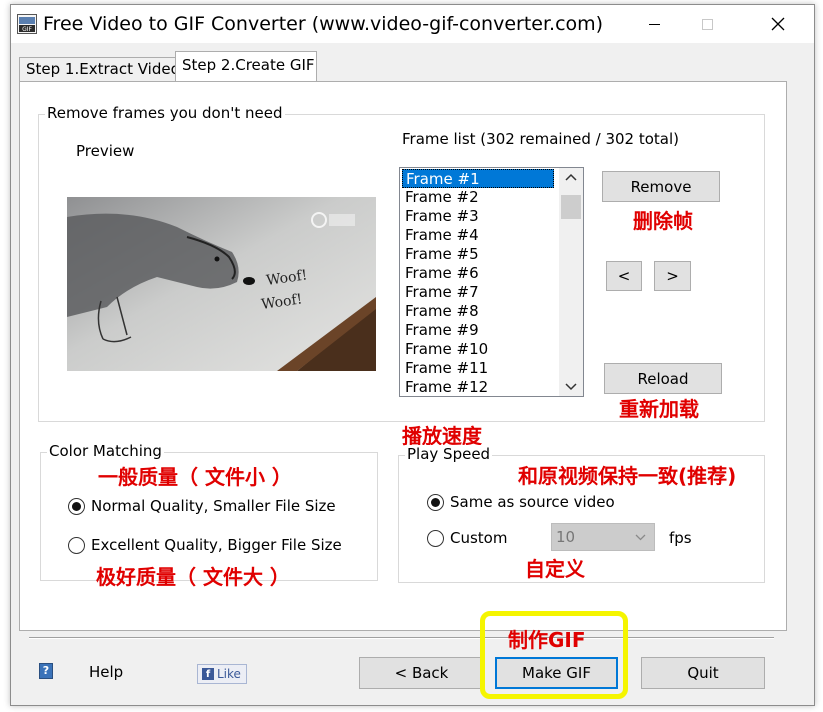  What do you see at coordinates (105, 451) in the screenshot?
I see `color-matching-label: Color Matching` at bounding box center [105, 451].